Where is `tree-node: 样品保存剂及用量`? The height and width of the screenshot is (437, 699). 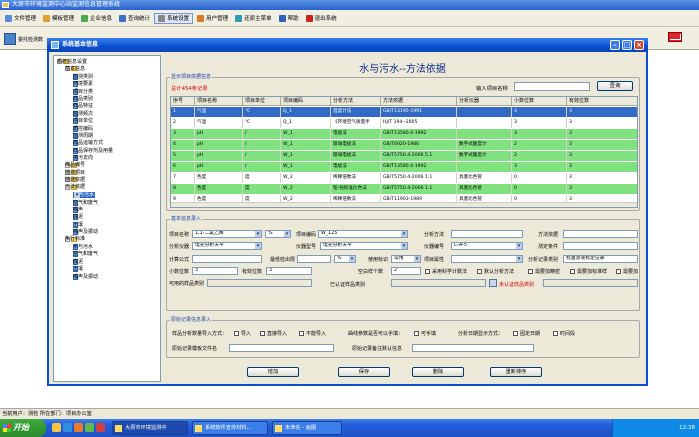 tree-node: 样品保存剂及用量 is located at coordinates (93, 150).